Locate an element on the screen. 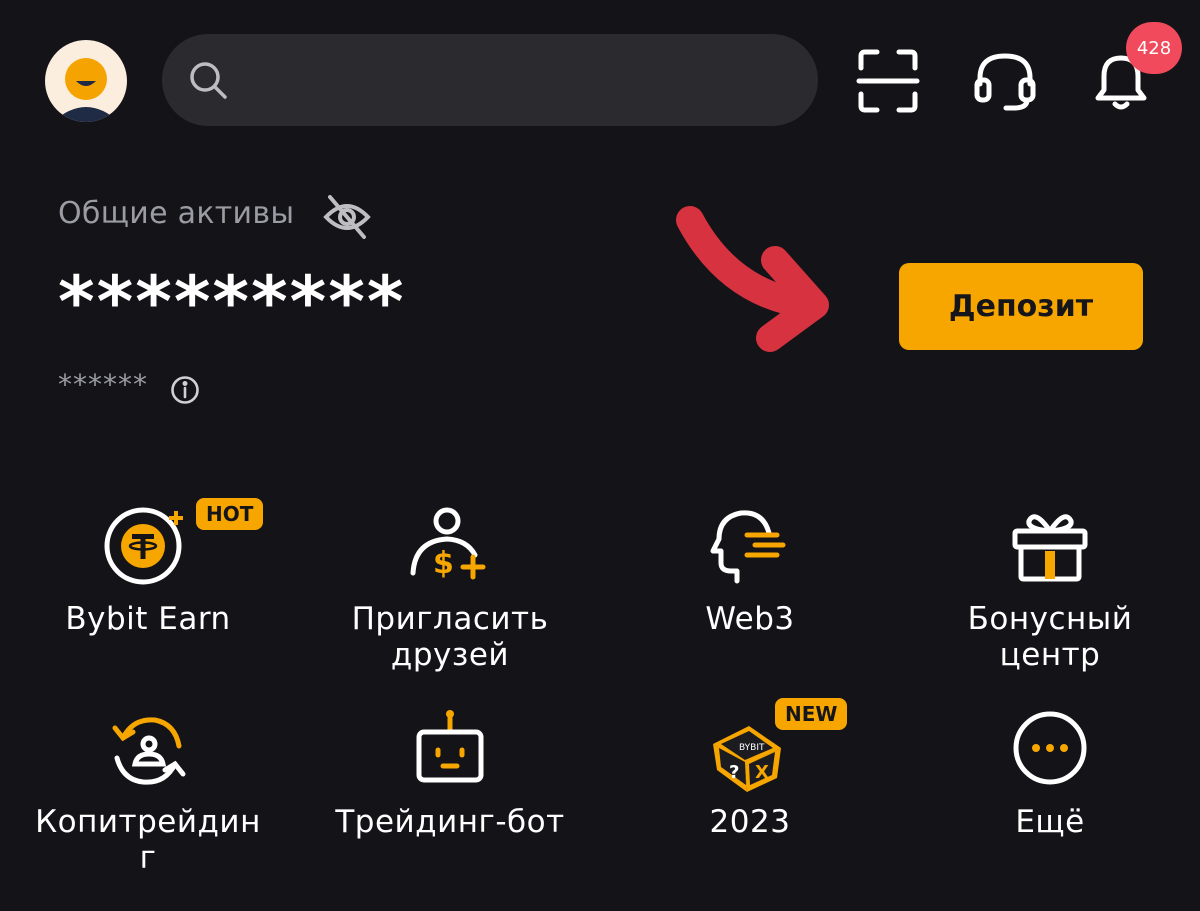  search-bar is located at coordinates (490, 81).